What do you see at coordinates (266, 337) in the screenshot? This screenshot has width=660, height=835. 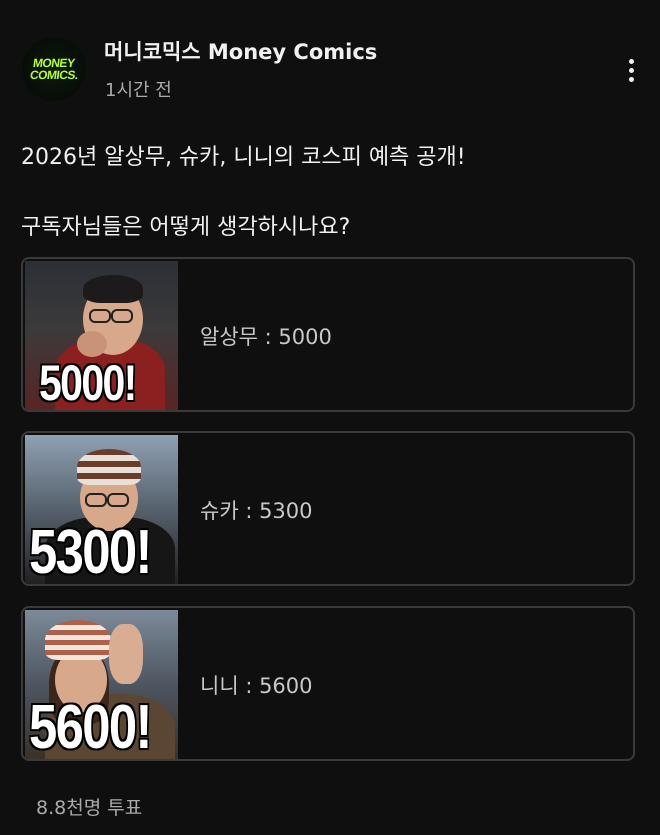 I see `poll-option-label: 알상무 : 5000` at bounding box center [266, 337].